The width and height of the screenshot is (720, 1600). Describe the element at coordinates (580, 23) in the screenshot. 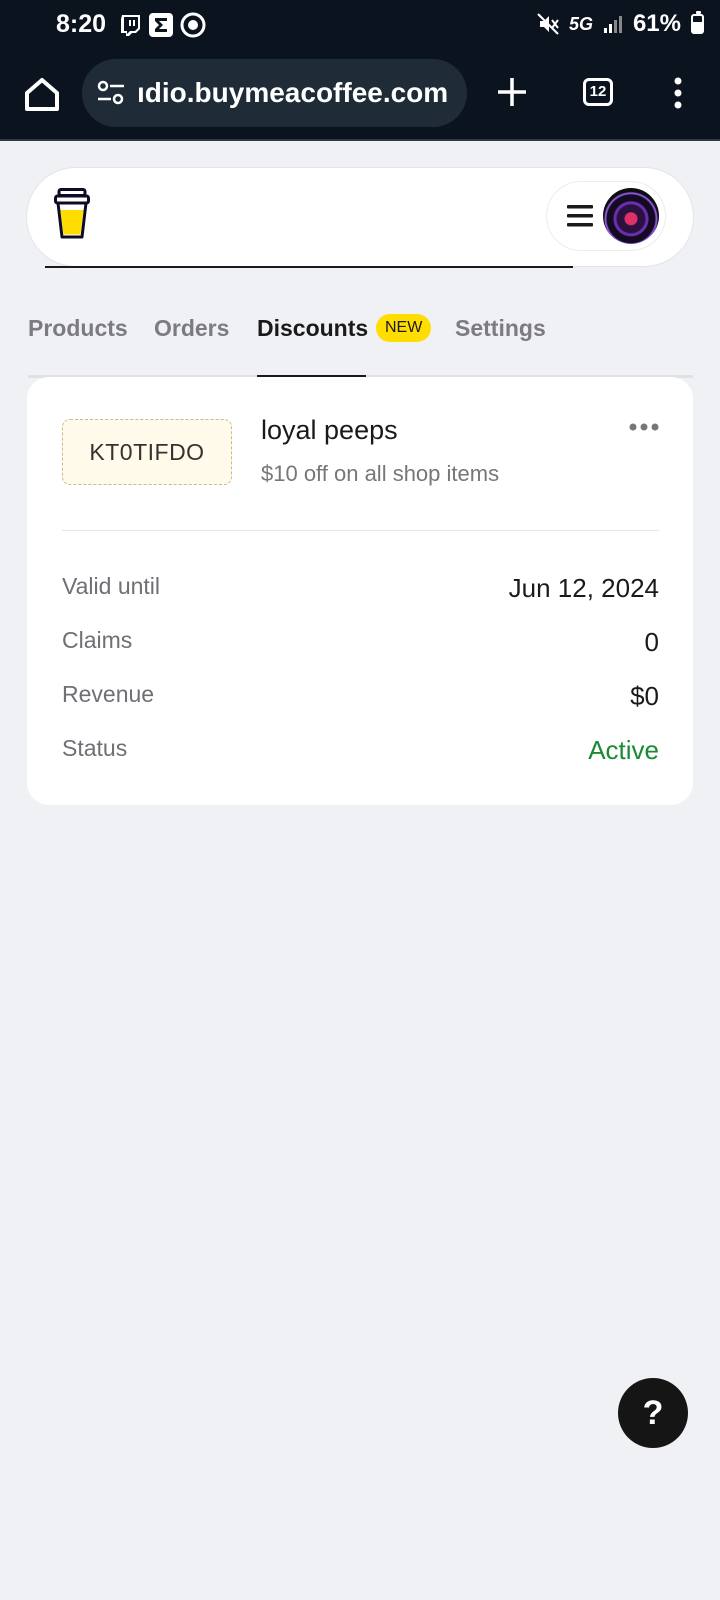

I see `network-type: 5G` at that location.